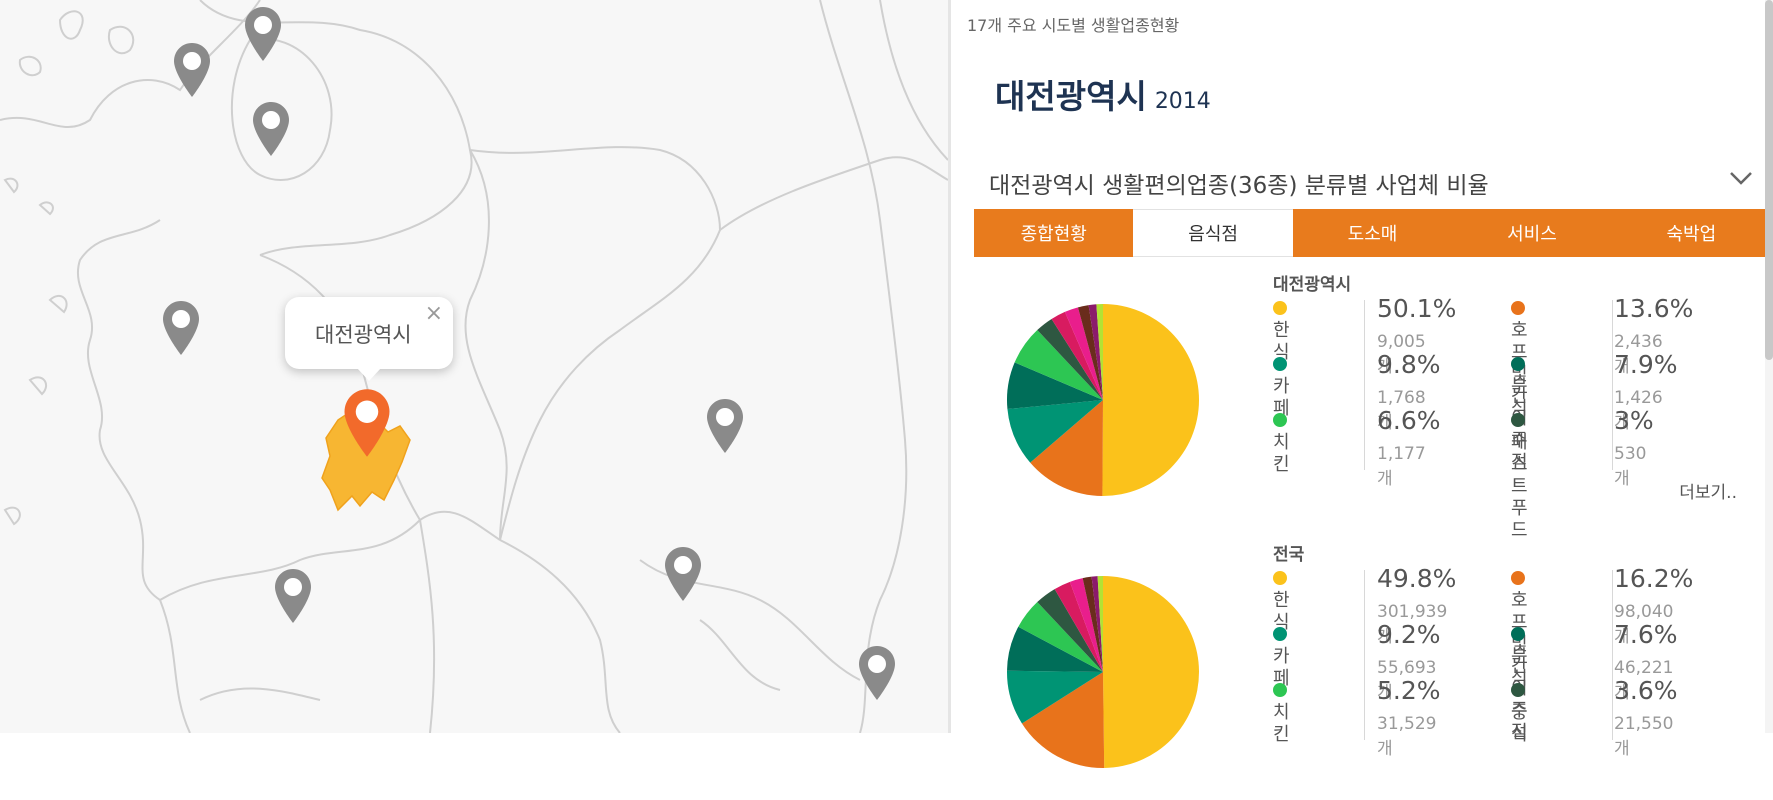 This screenshot has width=1773, height=800. What do you see at coordinates (1409, 364) in the screenshot?
I see `stat-percent: 9.8%` at bounding box center [1409, 364].